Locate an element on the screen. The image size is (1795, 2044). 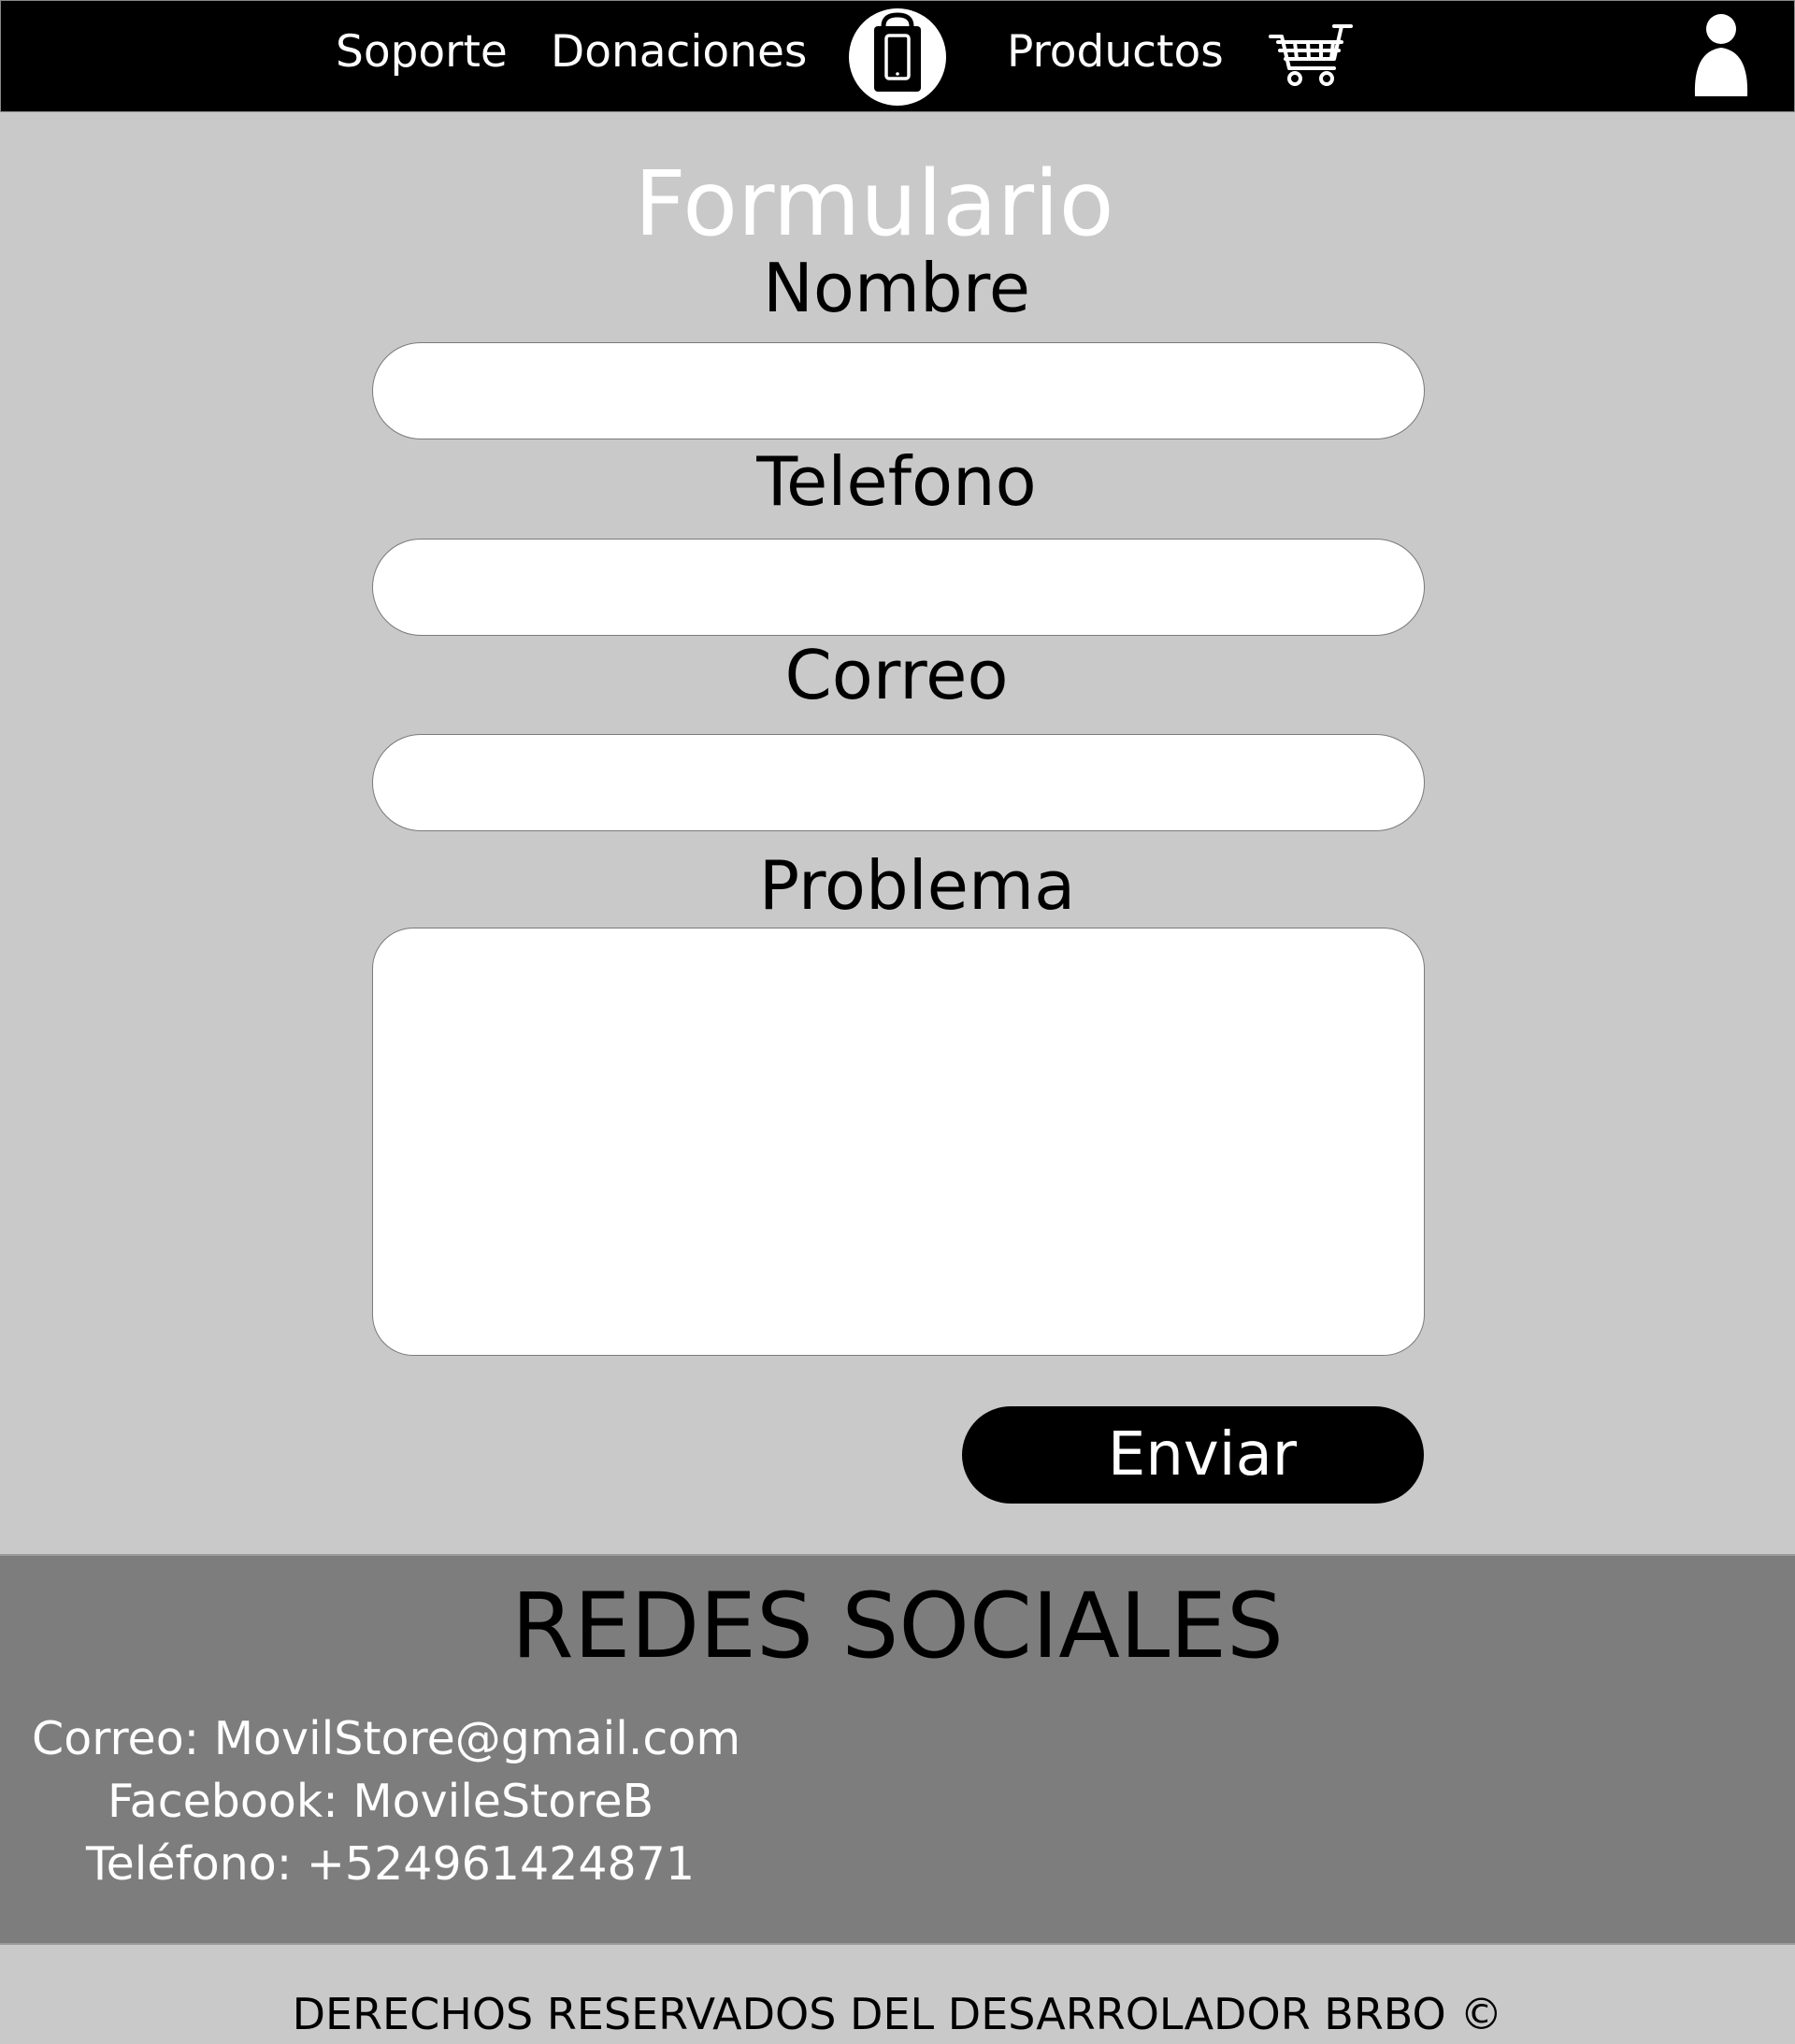
telefono-label: Telefono is located at coordinates (896, 481).